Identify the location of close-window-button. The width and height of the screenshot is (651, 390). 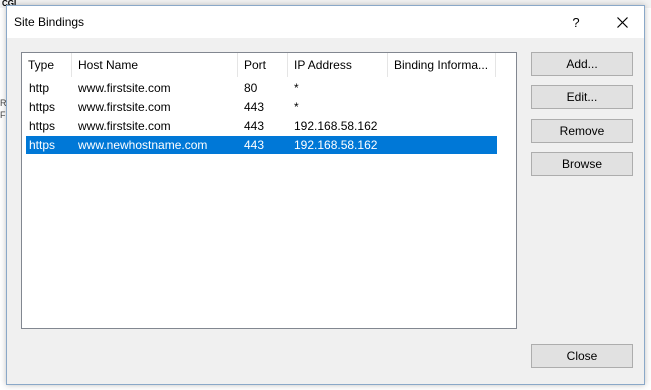
(622, 22).